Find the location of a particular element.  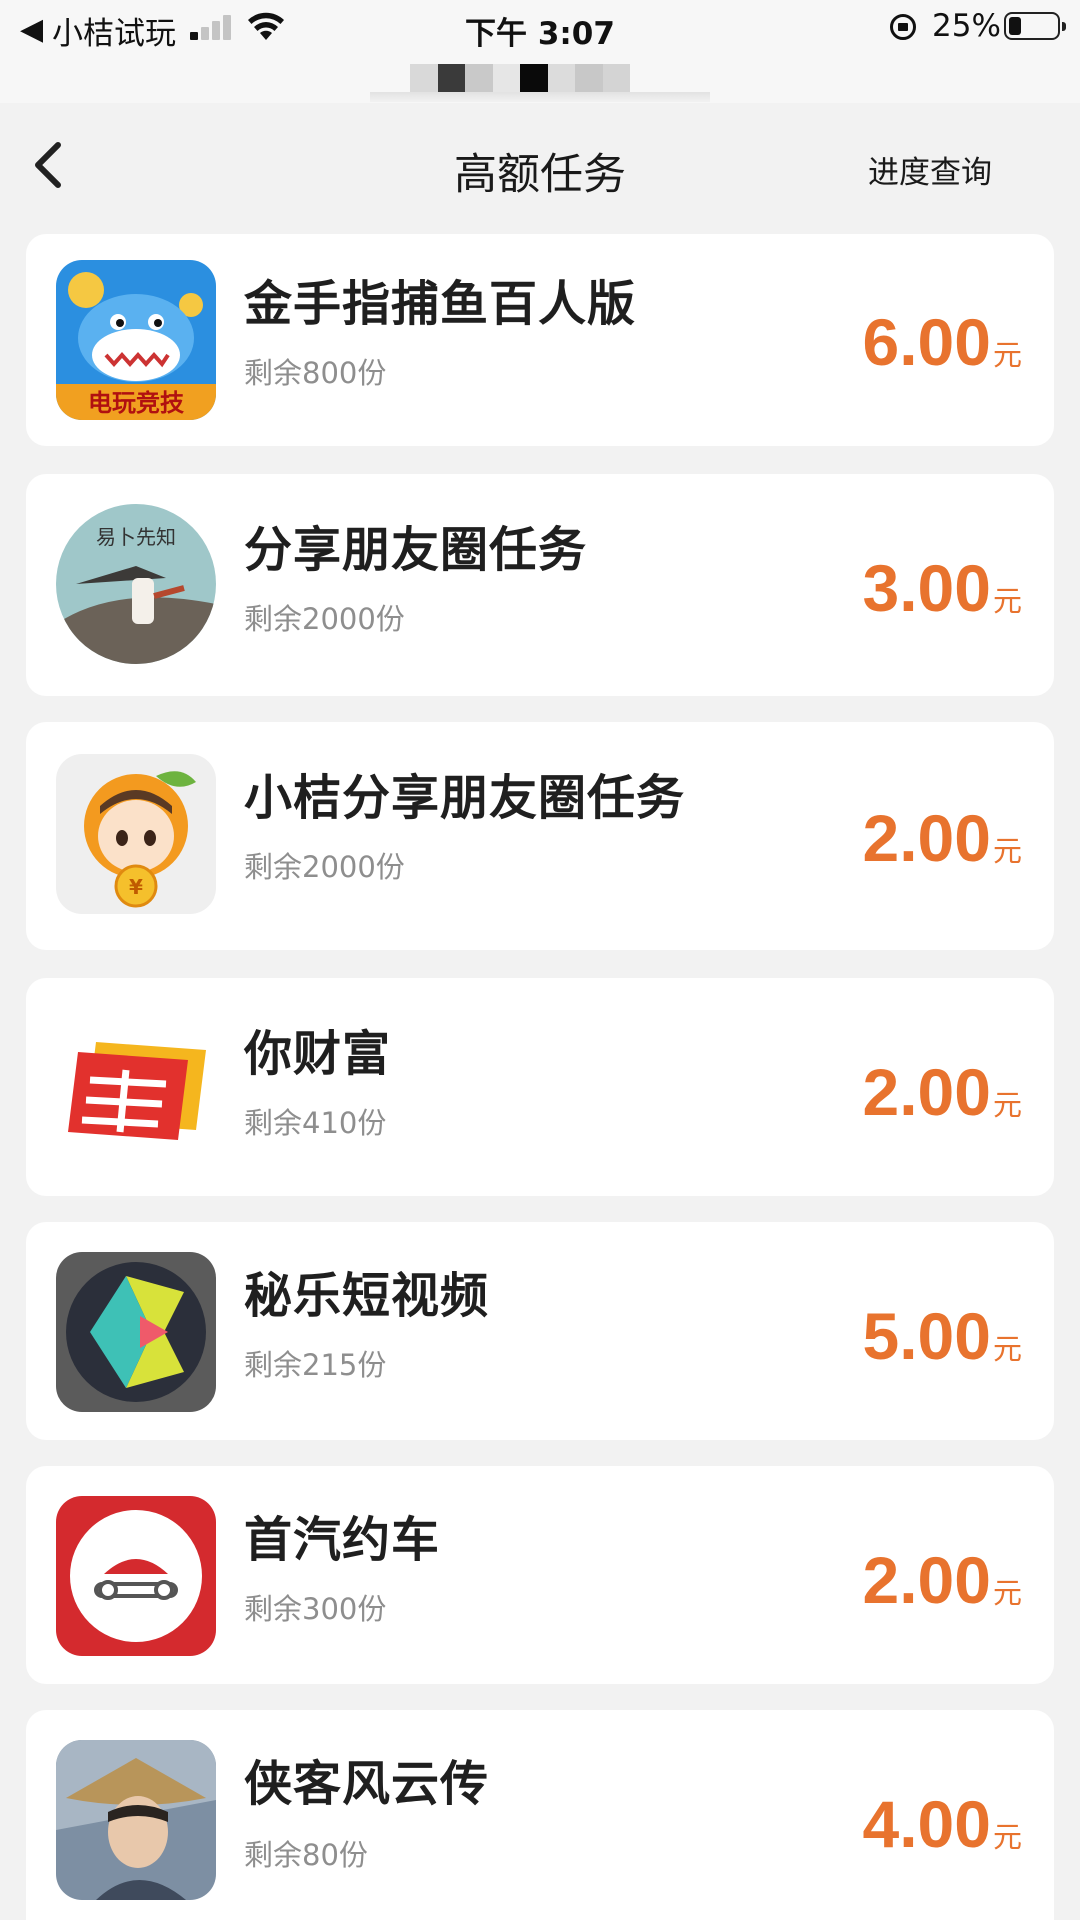

task-reward: 6.00元 is located at coordinates (942, 342).